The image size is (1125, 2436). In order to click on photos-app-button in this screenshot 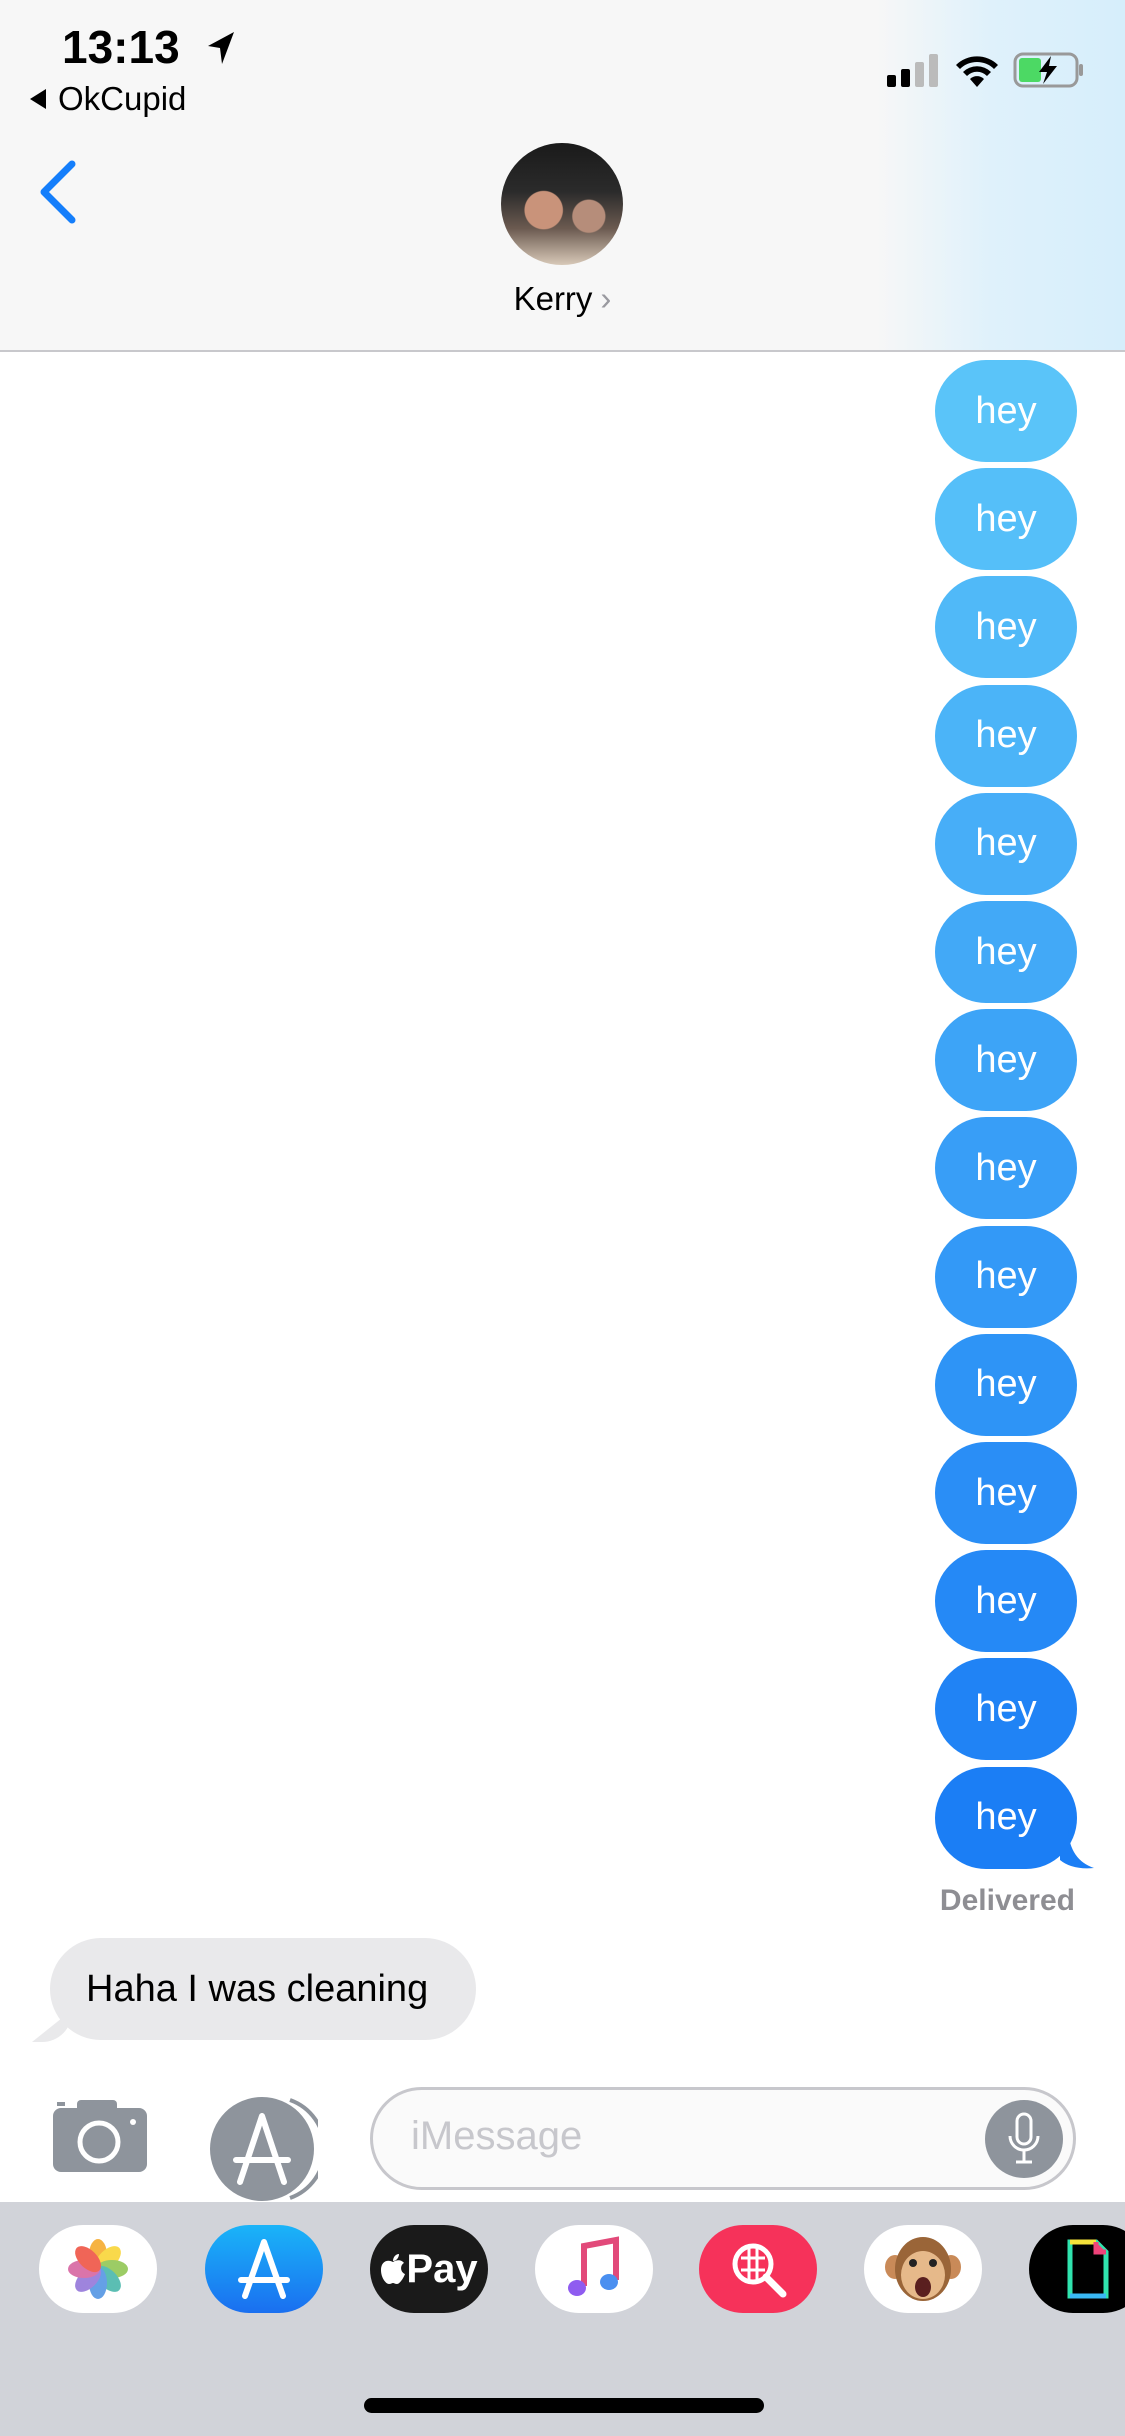, I will do `click(98, 2269)`.